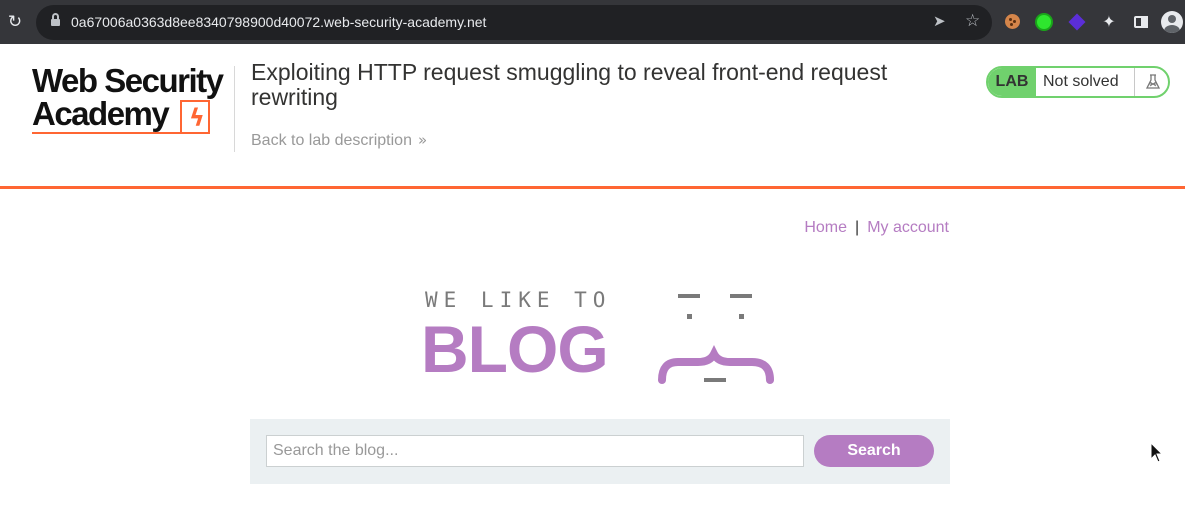 The width and height of the screenshot is (1185, 510). Describe the element at coordinates (1044, 22) in the screenshot. I see `green-extension-icon` at that location.